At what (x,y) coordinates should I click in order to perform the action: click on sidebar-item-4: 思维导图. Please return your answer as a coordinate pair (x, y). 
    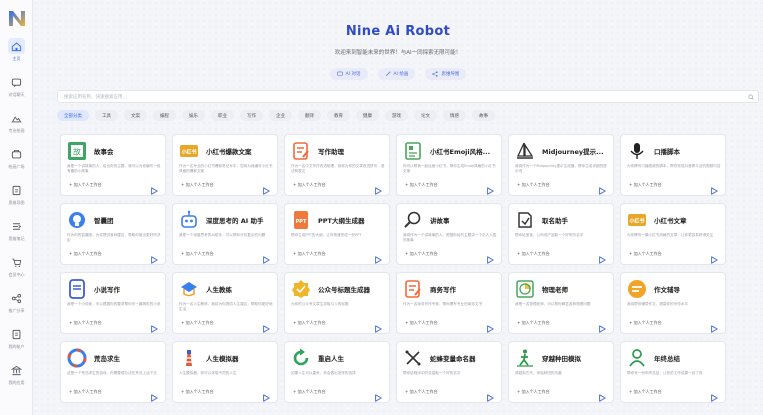
    Looking at the image, I should click on (16, 197).